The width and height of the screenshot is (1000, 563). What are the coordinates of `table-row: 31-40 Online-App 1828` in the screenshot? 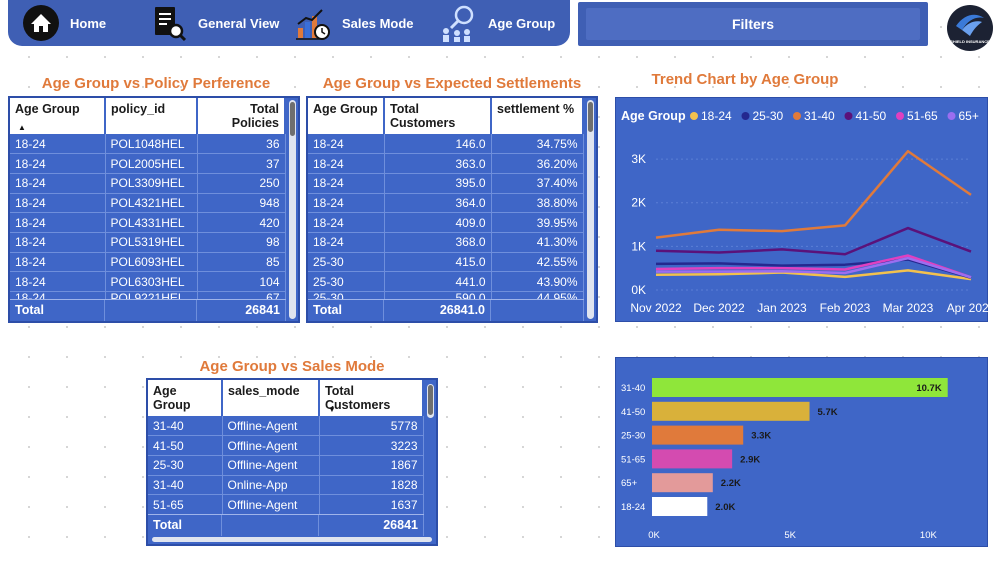 It's located at (286, 485).